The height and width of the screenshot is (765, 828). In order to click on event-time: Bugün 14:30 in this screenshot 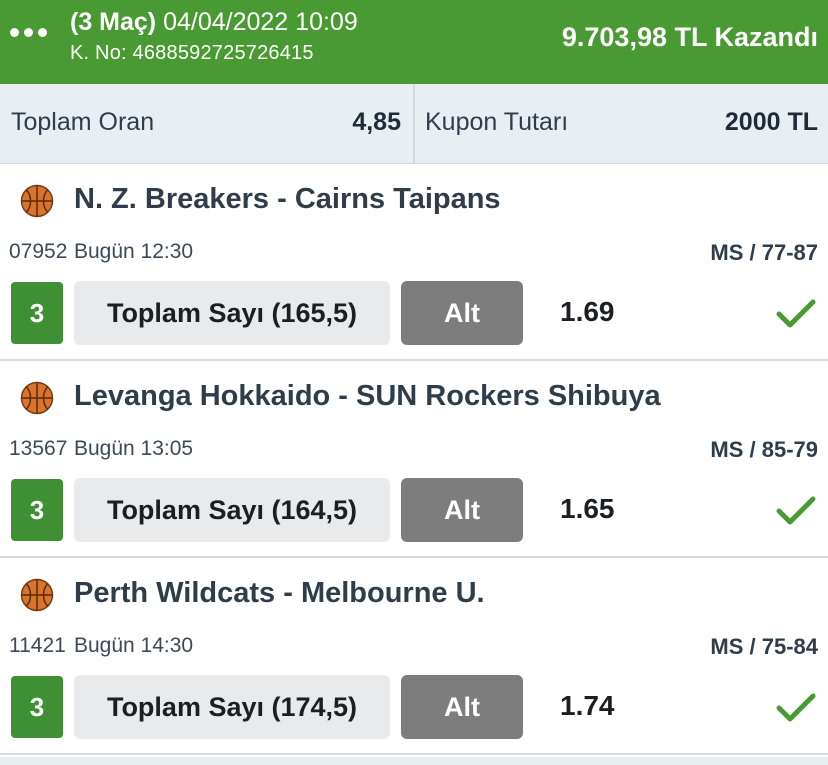, I will do `click(134, 645)`.